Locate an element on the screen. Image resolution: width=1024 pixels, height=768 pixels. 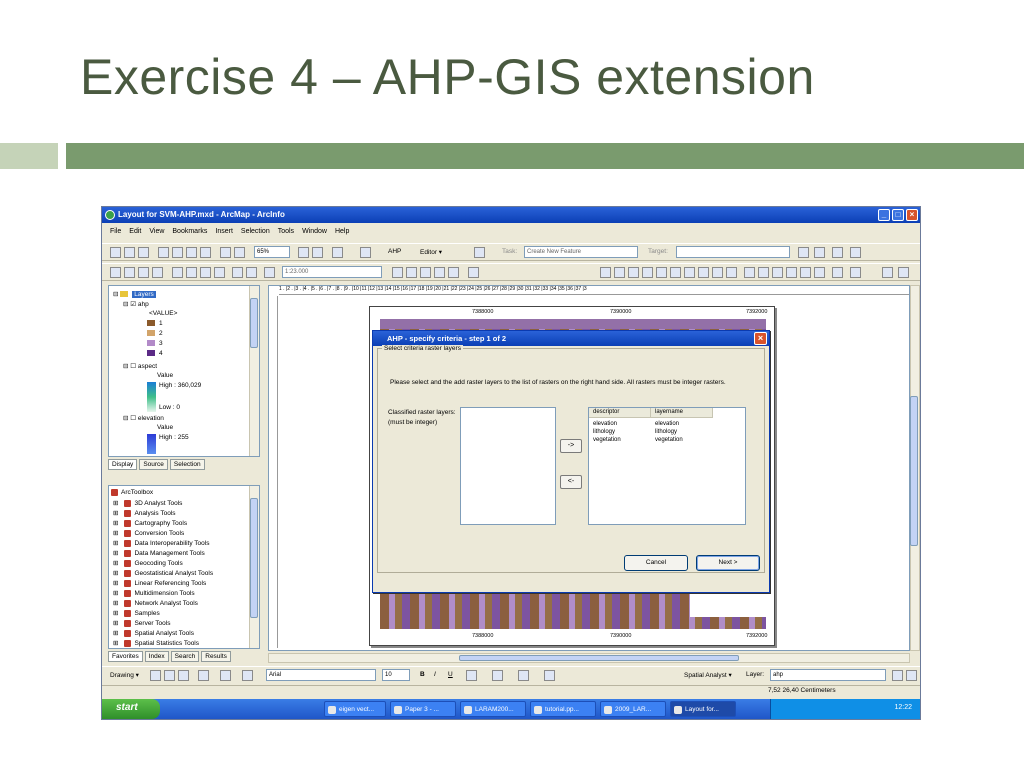
tab-search: Search is located at coordinates (185, 656).